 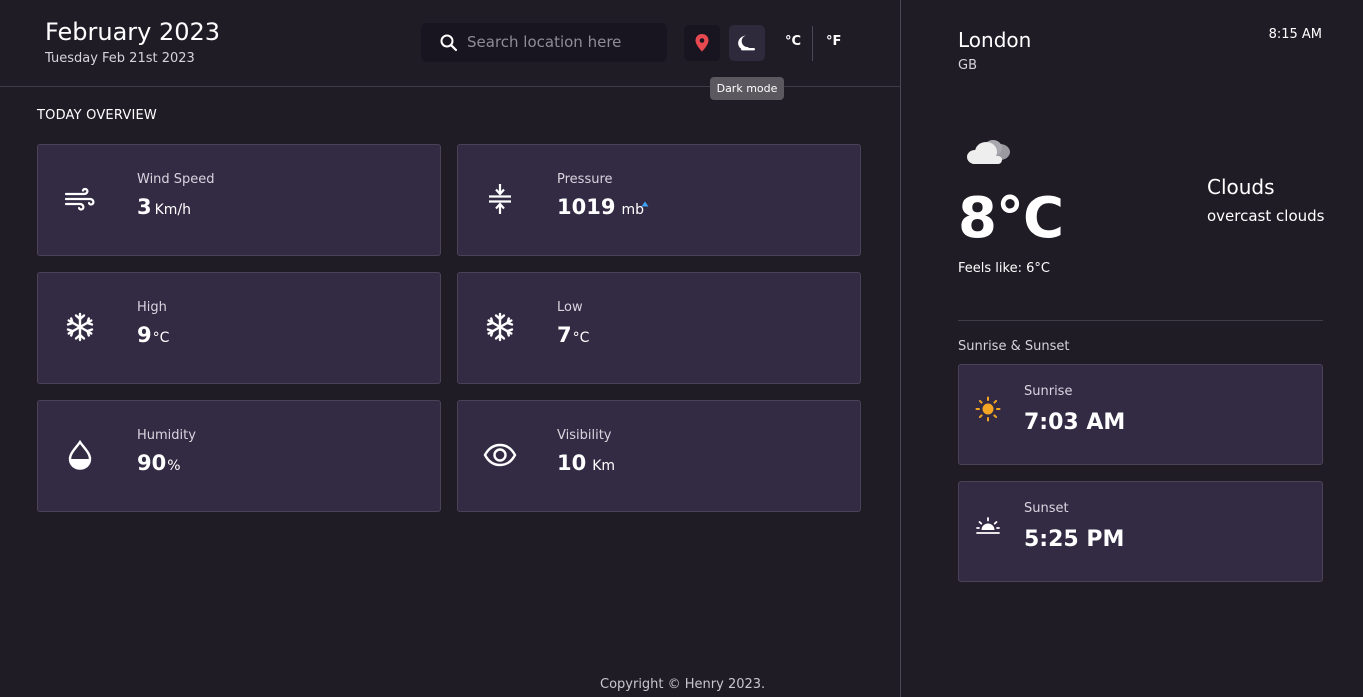 I want to click on pressure-icon, so click(x=500, y=199).